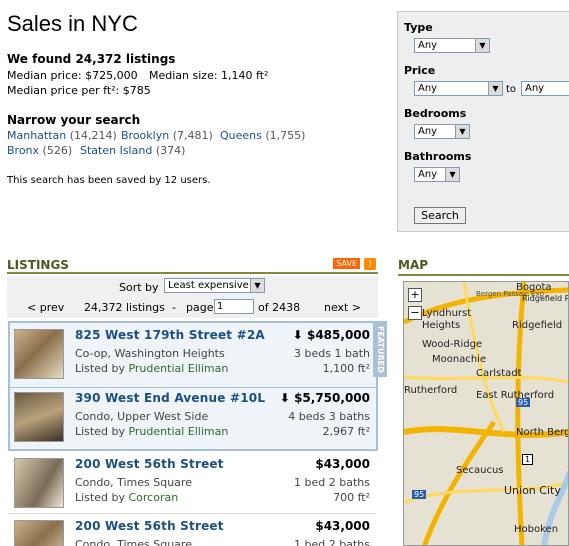 Image resolution: width=569 pixels, height=546 pixels. Describe the element at coordinates (415, 313) in the screenshot. I see `zoom-out-button: −` at that location.